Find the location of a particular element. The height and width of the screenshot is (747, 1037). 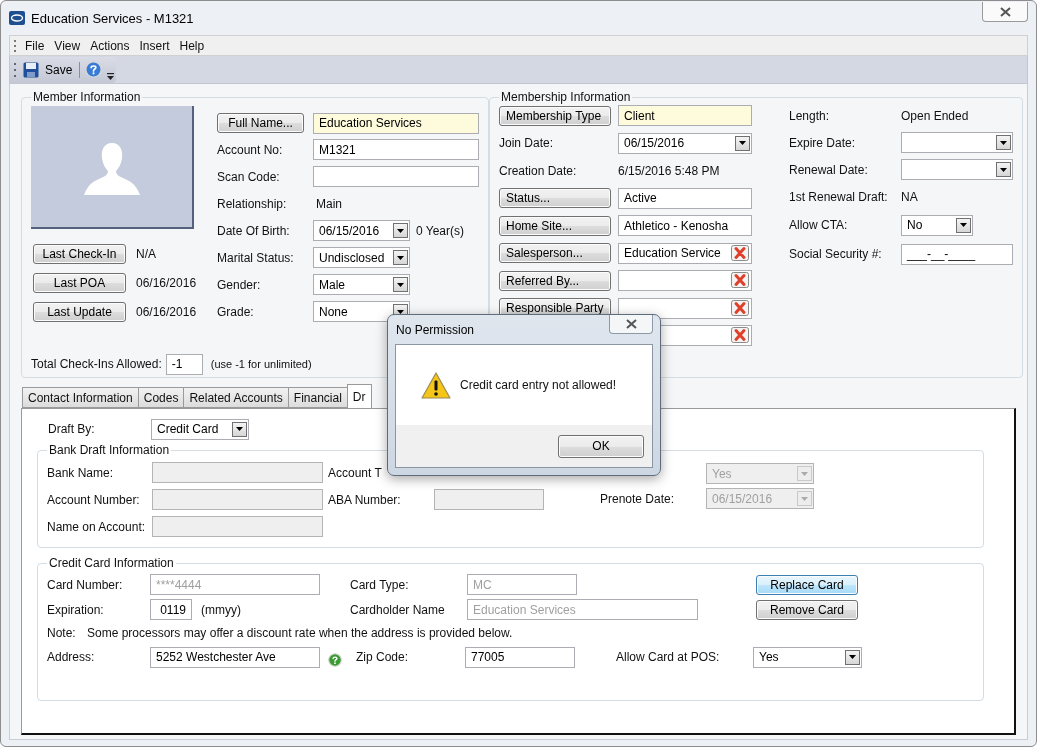

field-label: Allow CTA: is located at coordinates (819, 225).